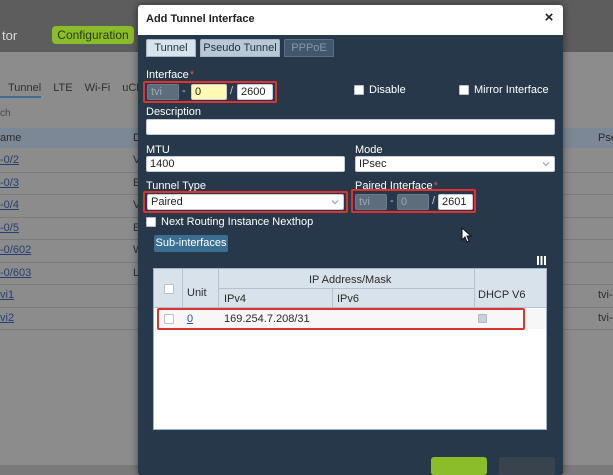 Image resolution: width=613 pixels, height=475 pixels. Describe the element at coordinates (413, 202) in the screenshot. I see `paired-slot-field: 0` at that location.